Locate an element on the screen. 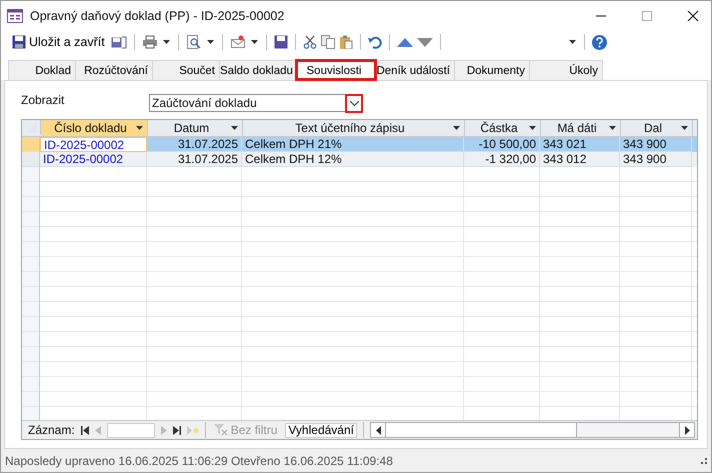 Image resolution: width=712 pixels, height=473 pixels. scissors-icon is located at coordinates (309, 42).